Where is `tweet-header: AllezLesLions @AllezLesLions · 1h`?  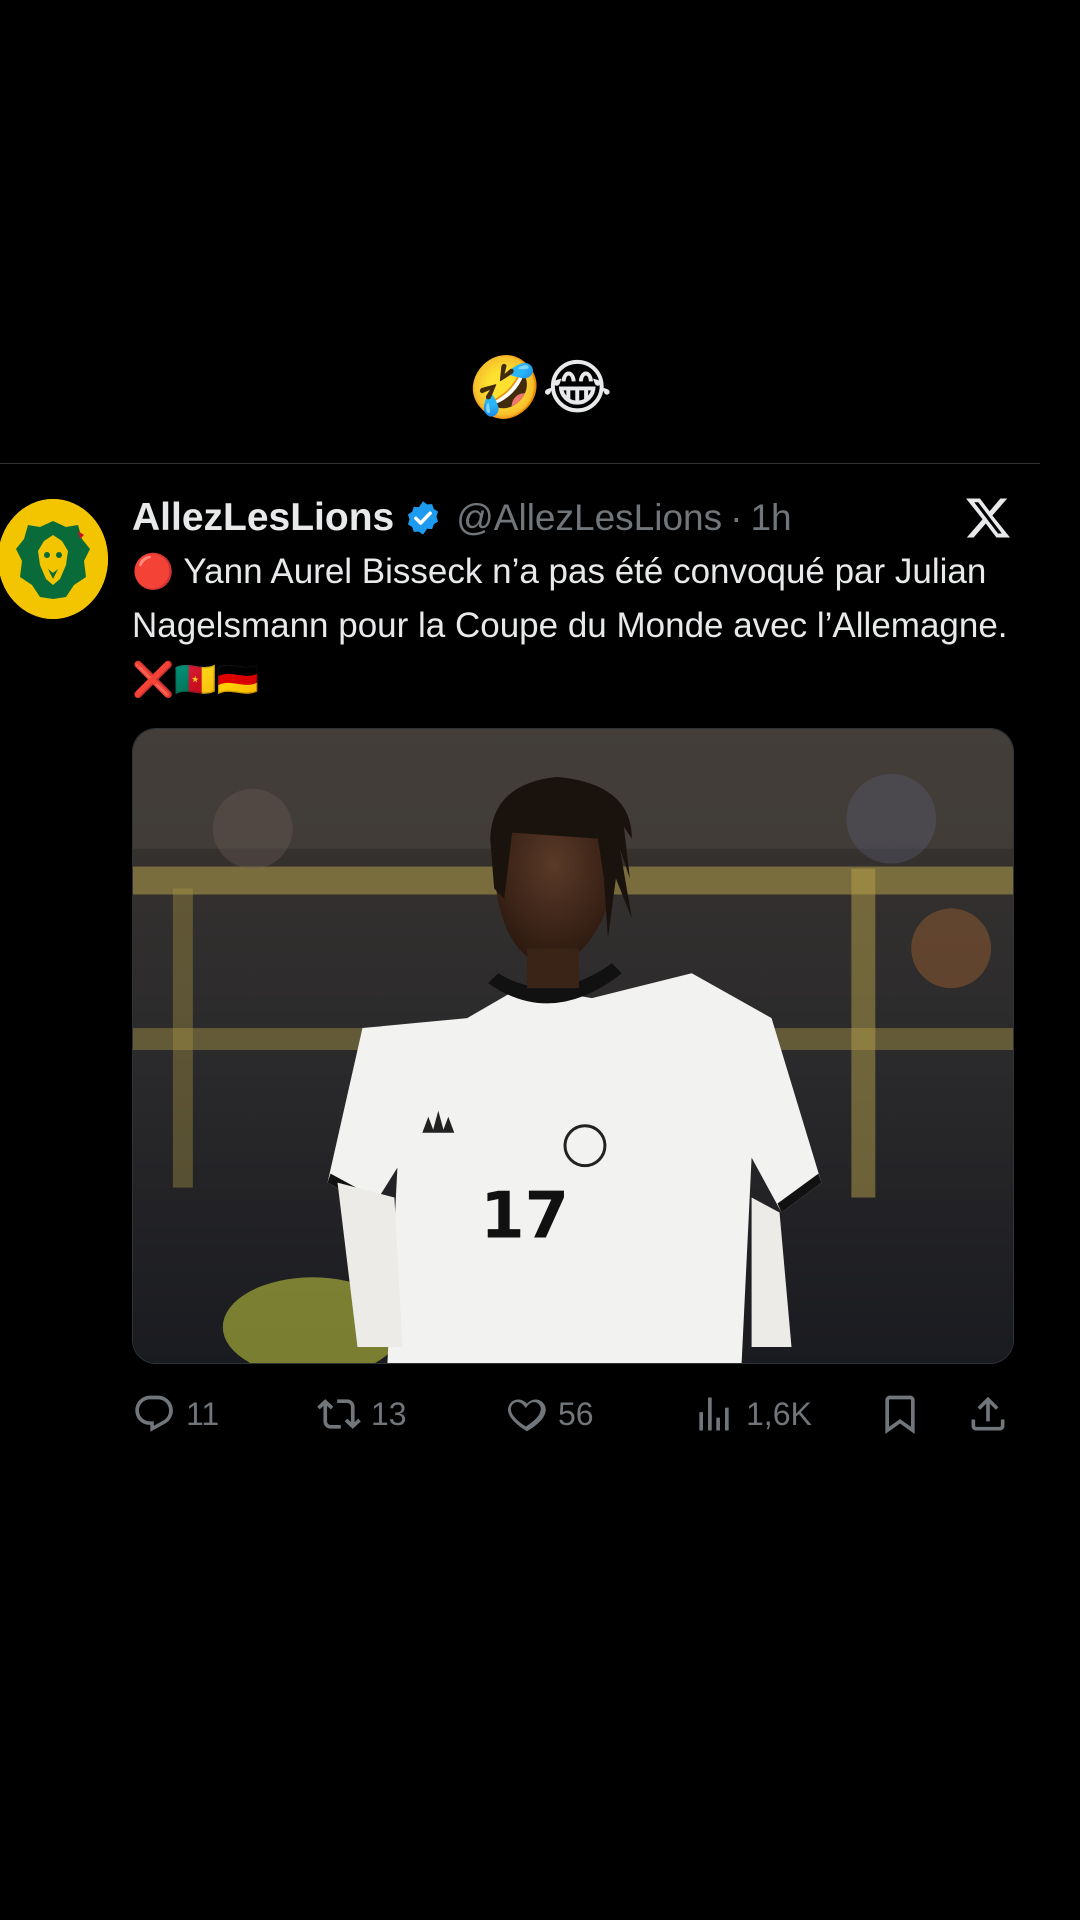
tweet-header: AllezLesLions @AllezLesLions · 1h is located at coordinates (462, 518).